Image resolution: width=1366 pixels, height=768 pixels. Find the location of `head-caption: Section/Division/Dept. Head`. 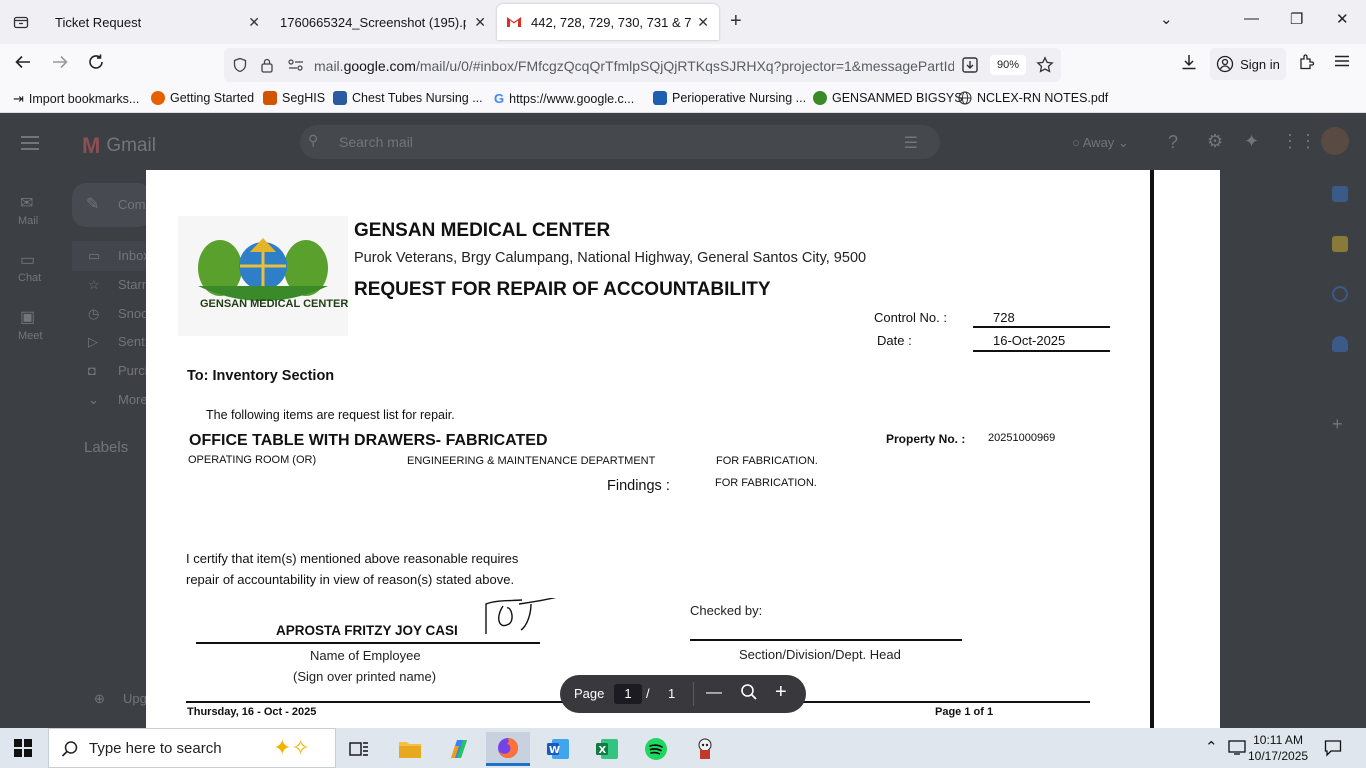

head-caption: Section/Division/Dept. Head is located at coordinates (820, 654).